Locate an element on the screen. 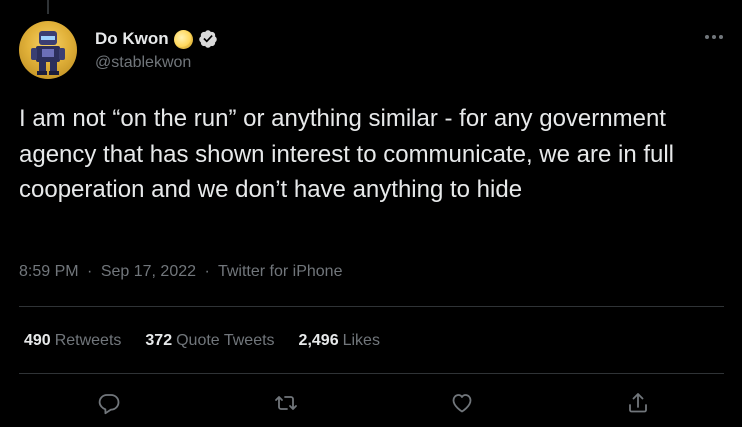  retweets-count: 490 is located at coordinates (37, 340).